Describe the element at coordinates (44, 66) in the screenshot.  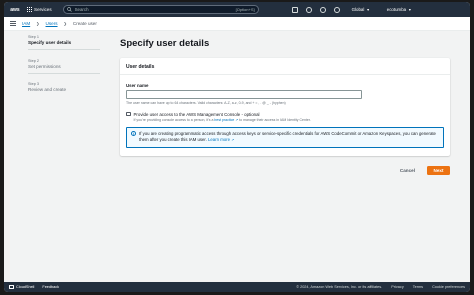
I see `step-name: Set permissions` at that location.